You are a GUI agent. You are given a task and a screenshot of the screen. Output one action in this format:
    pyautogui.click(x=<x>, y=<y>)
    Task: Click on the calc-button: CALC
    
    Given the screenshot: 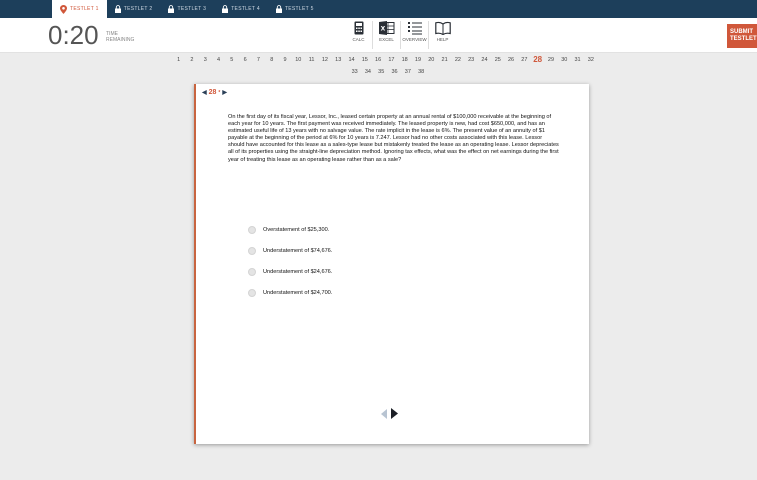 What is the action you would take?
    pyautogui.click(x=359, y=35)
    